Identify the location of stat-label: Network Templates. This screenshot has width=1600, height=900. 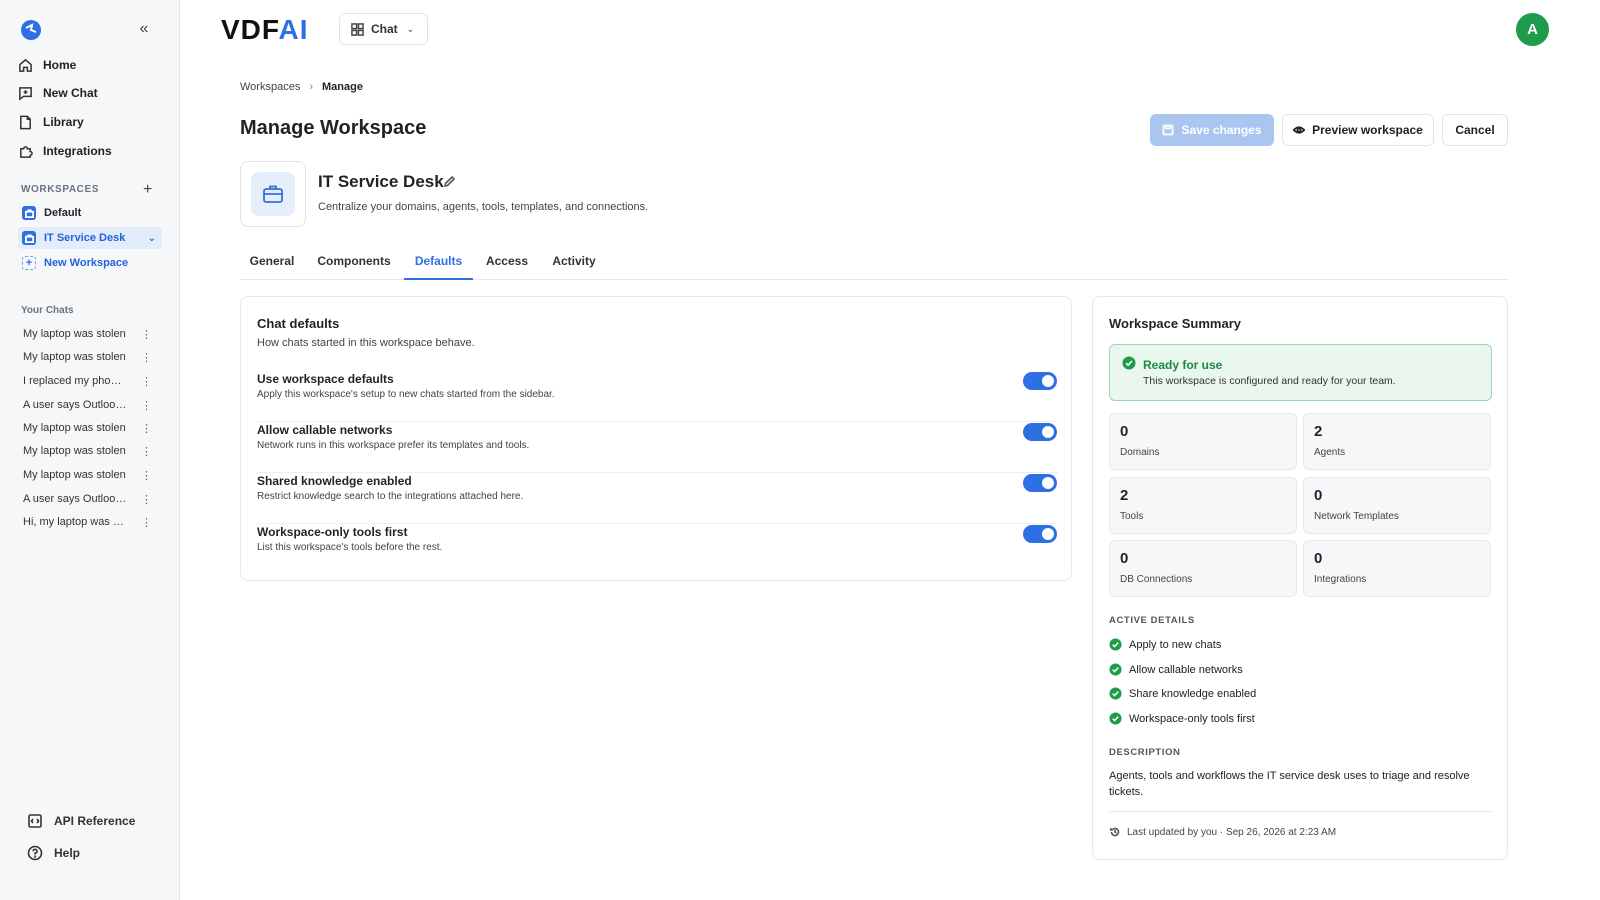
(1356, 516).